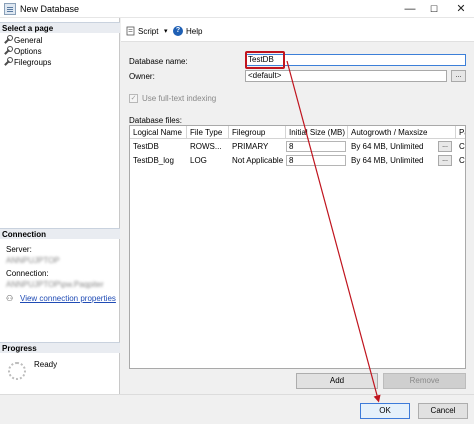  Describe the element at coordinates (402, 132) in the screenshot. I see `column-header-autogrowth: Autogrowth / Maxsize` at that location.